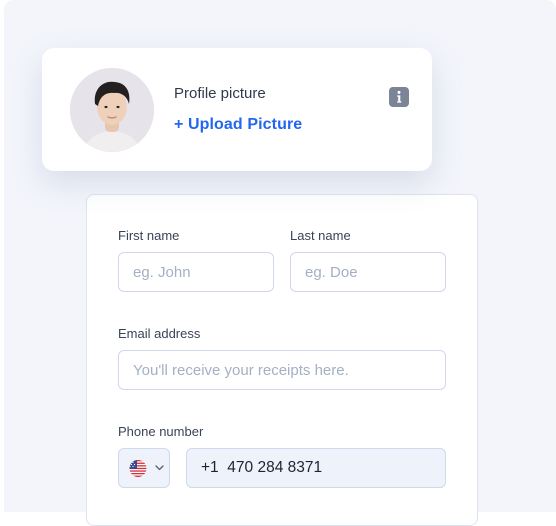 The width and height of the screenshot is (556, 526). Describe the element at coordinates (161, 431) in the screenshot. I see `phone-label: Phone number` at that location.